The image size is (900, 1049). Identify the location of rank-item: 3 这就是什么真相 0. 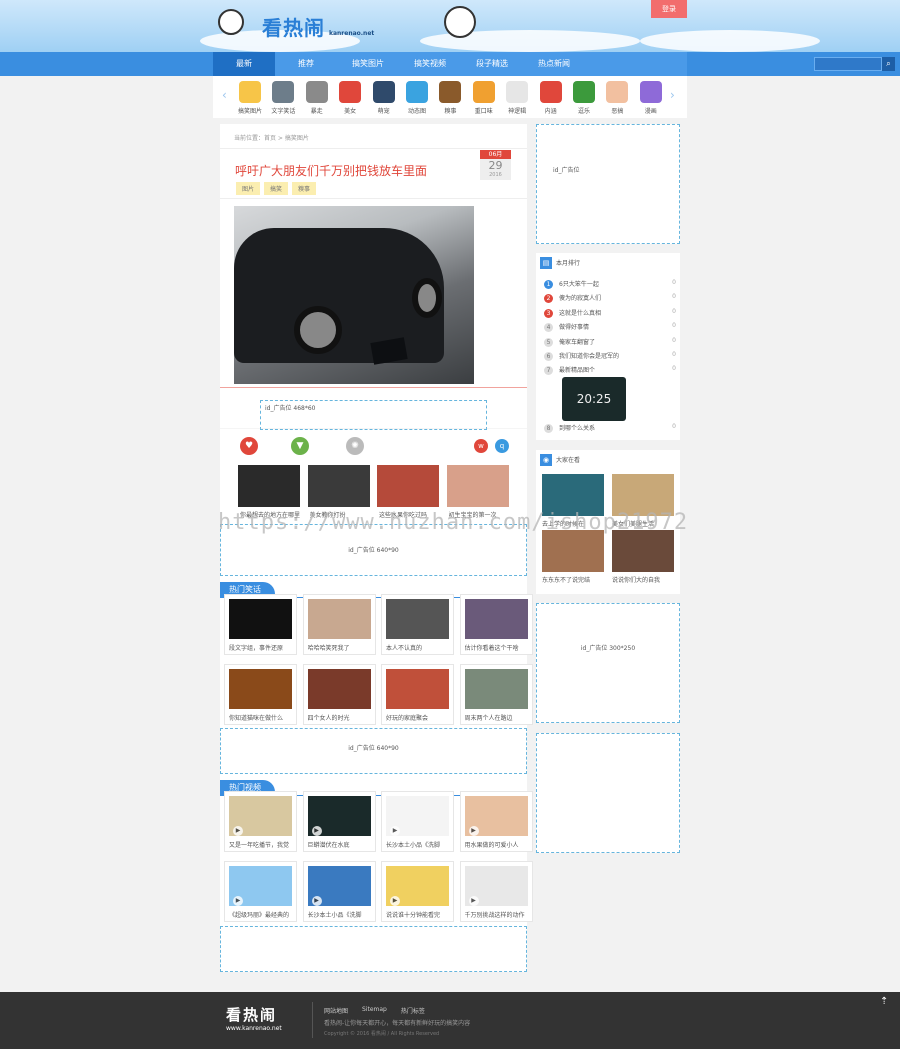
(610, 313).